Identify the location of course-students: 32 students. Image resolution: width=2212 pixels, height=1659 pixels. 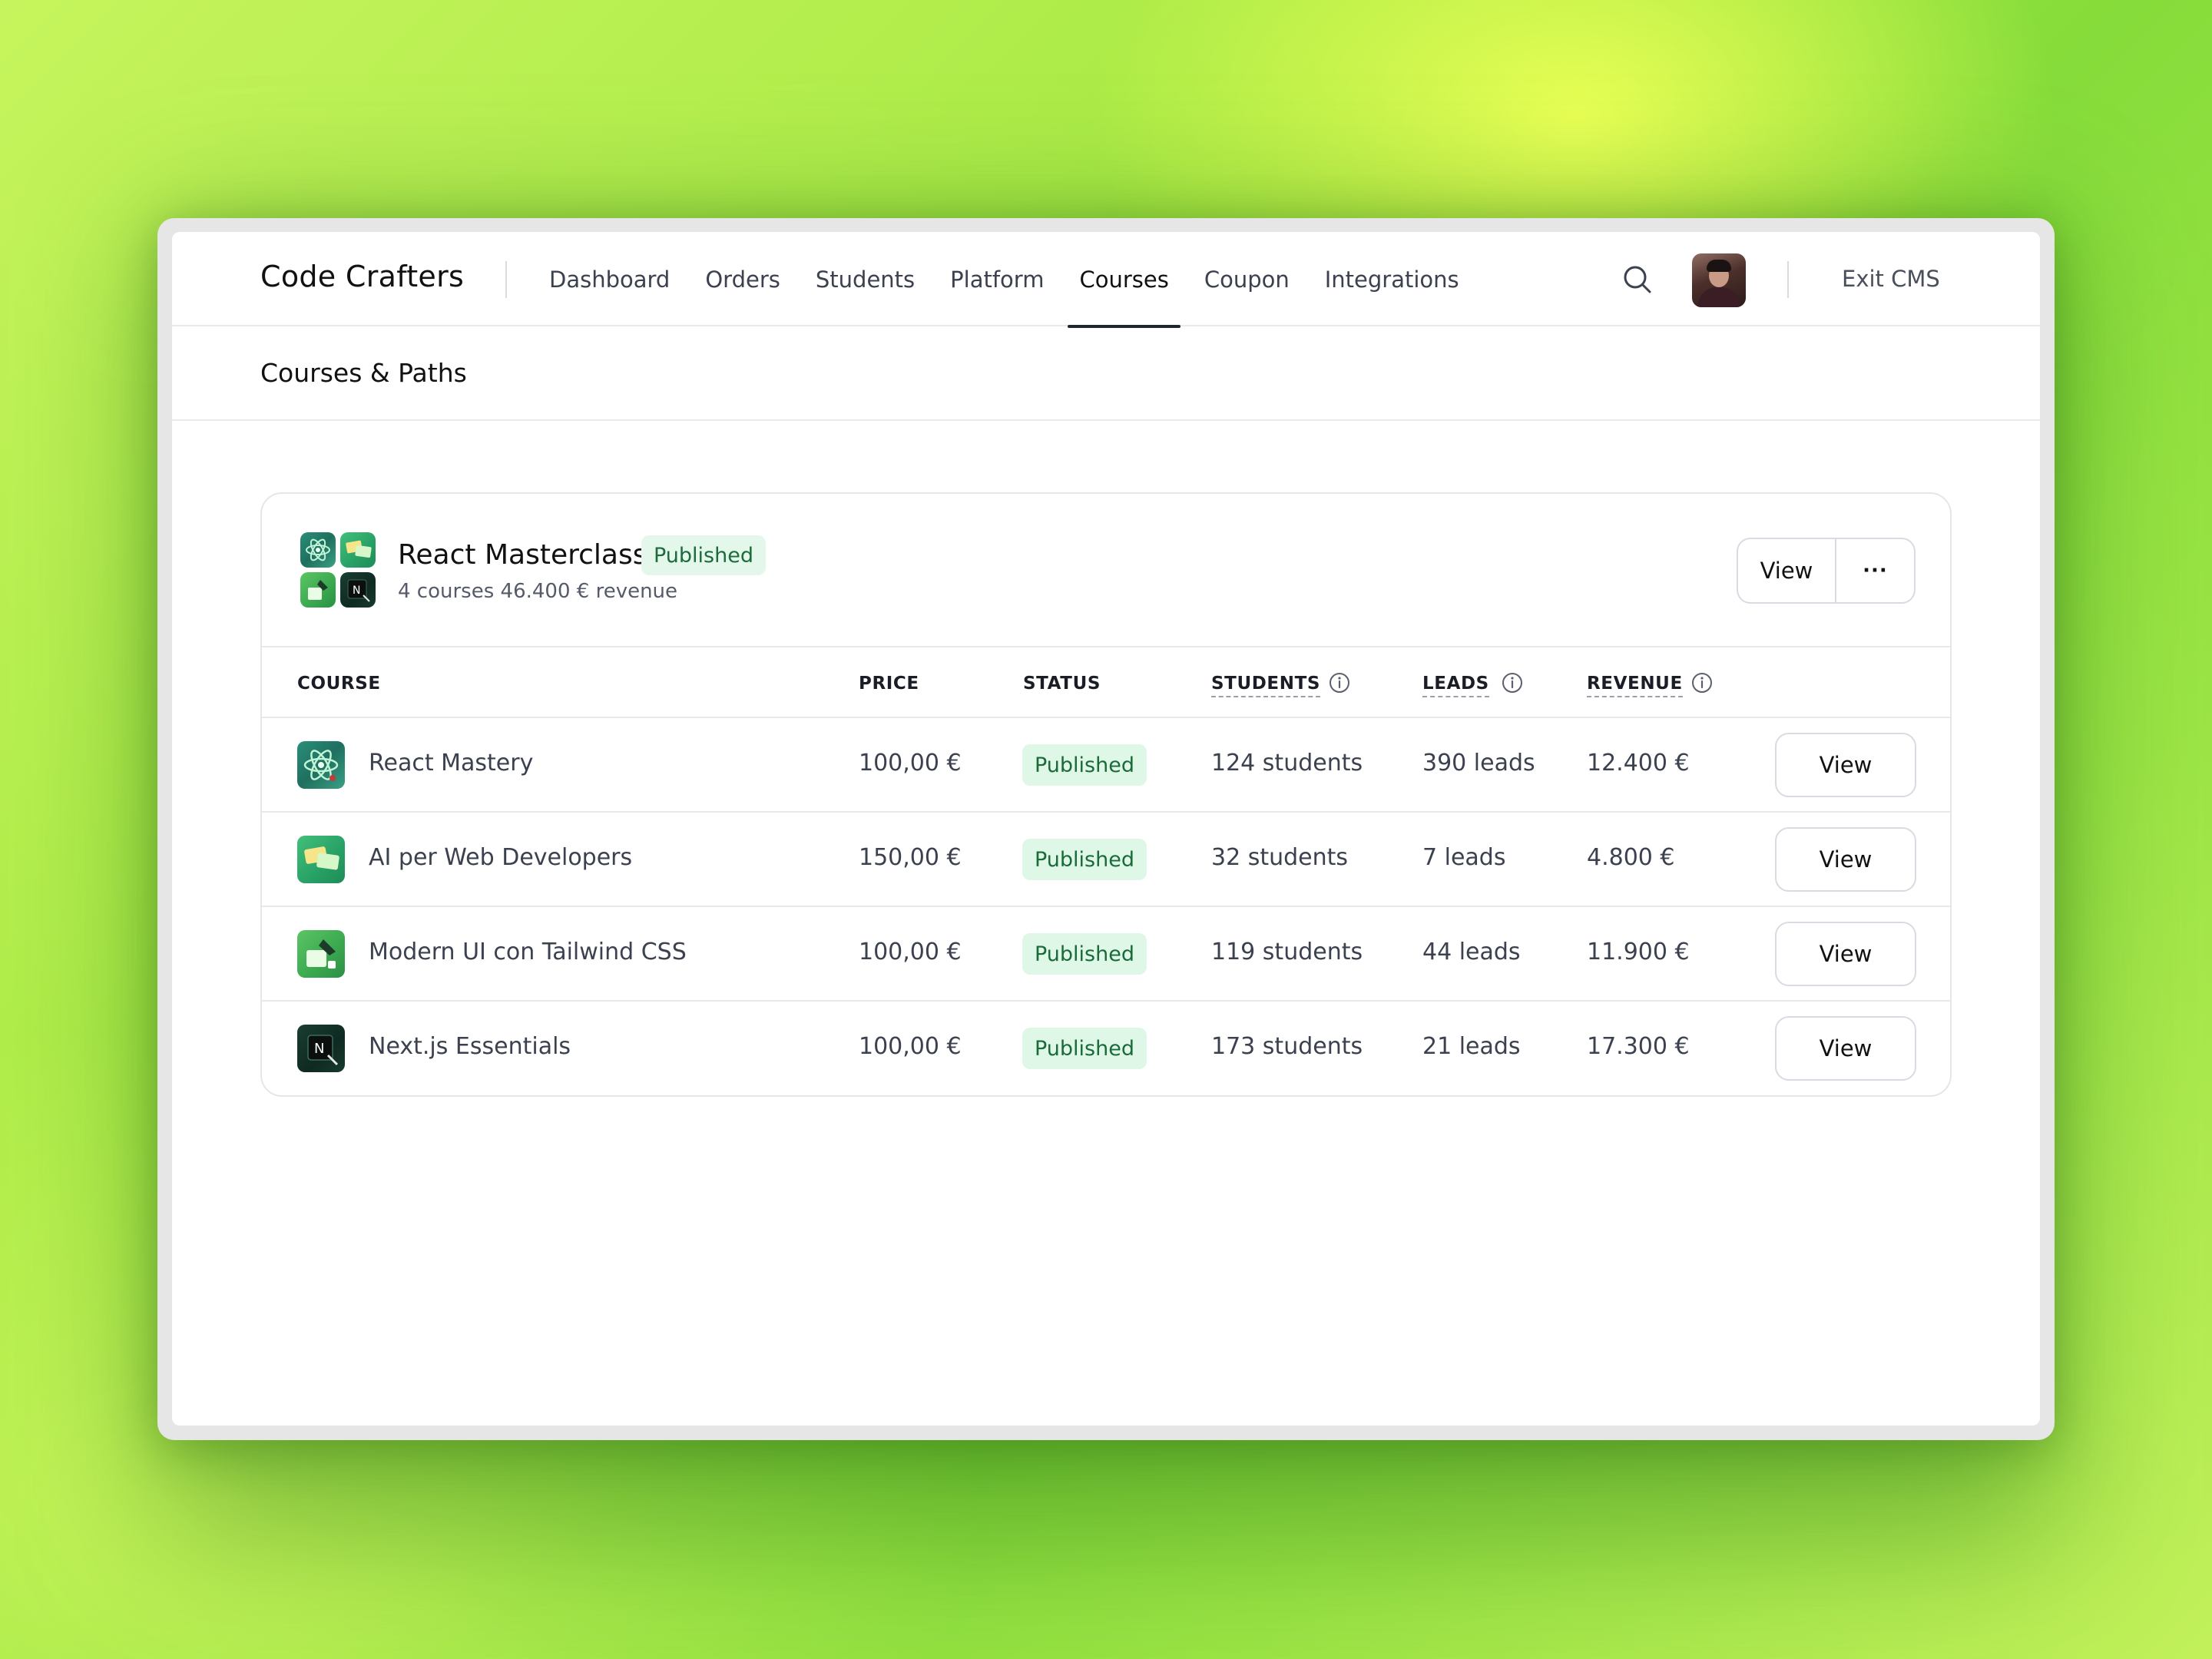
(1280, 858).